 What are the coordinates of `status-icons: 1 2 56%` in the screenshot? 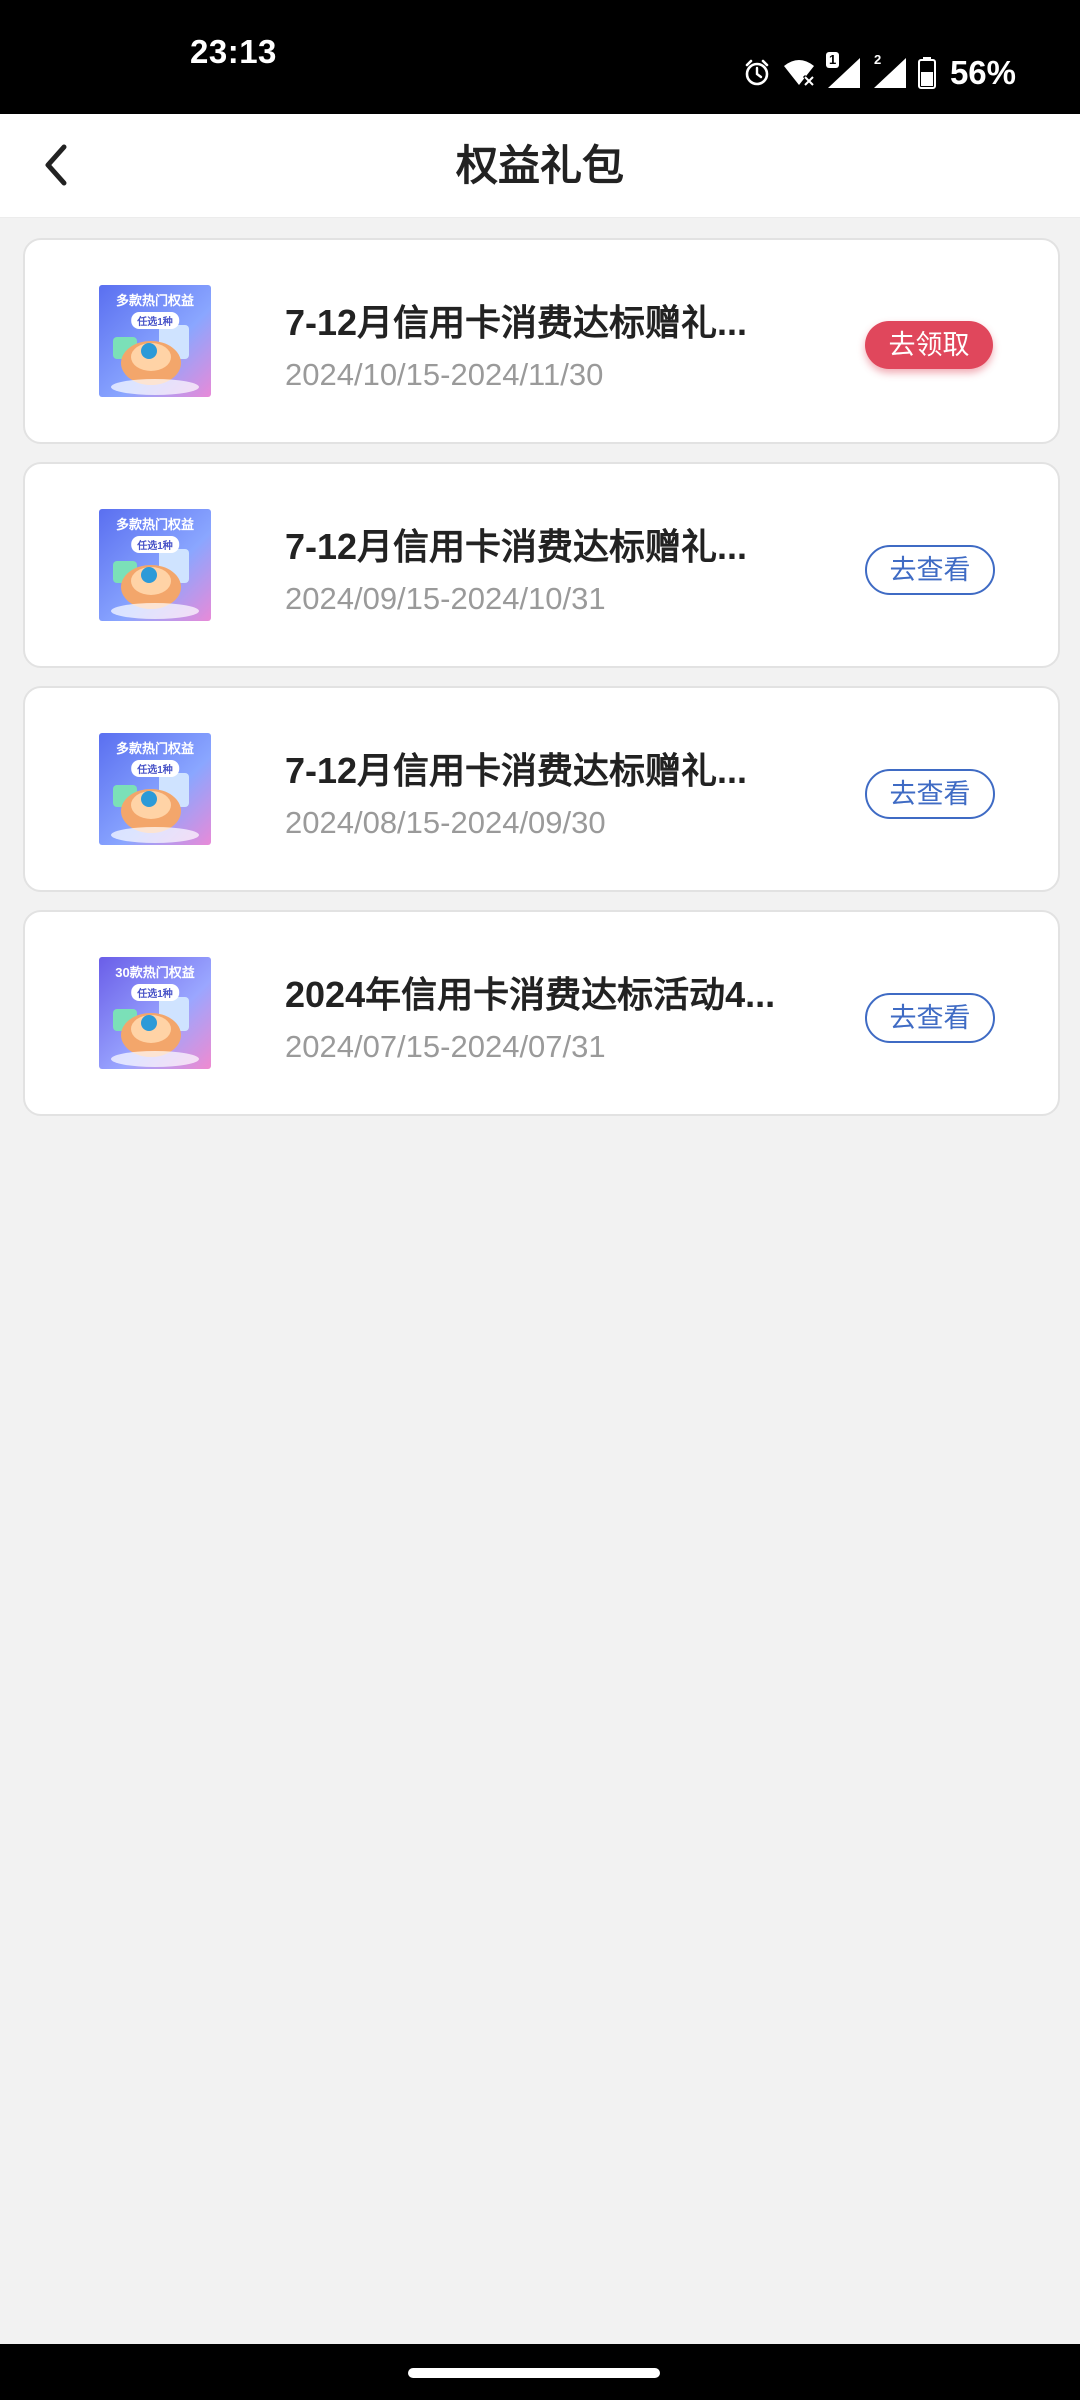 It's located at (879, 72).